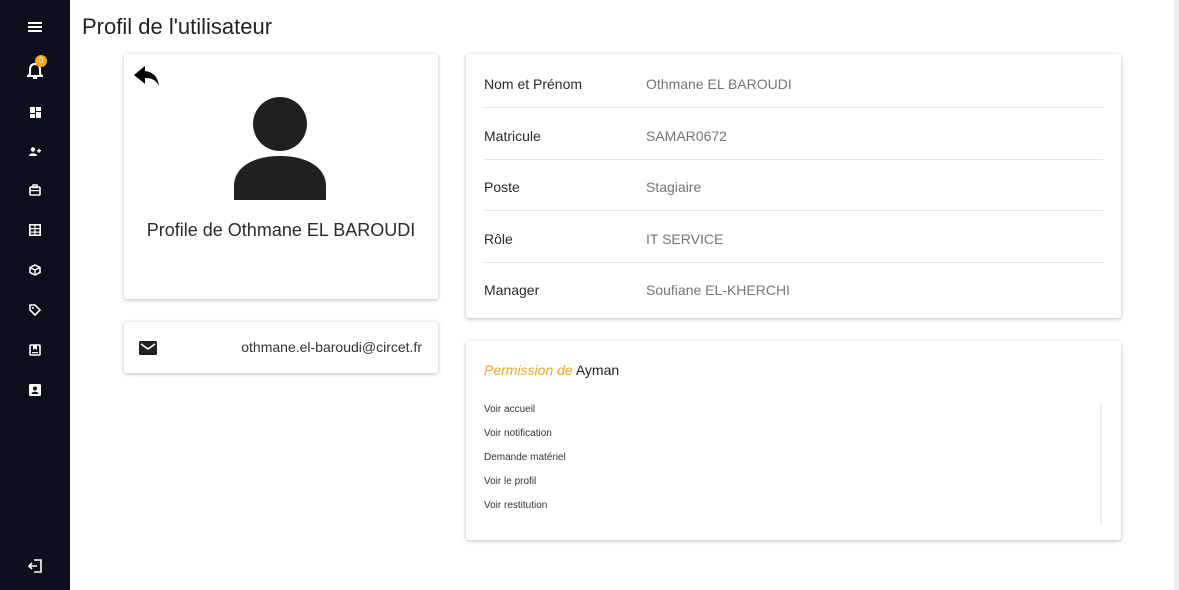 This screenshot has height=590, width=1179. Describe the element at coordinates (793, 134) in the screenshot. I see `info-row-matricule: Matricule SAMAR0672` at that location.